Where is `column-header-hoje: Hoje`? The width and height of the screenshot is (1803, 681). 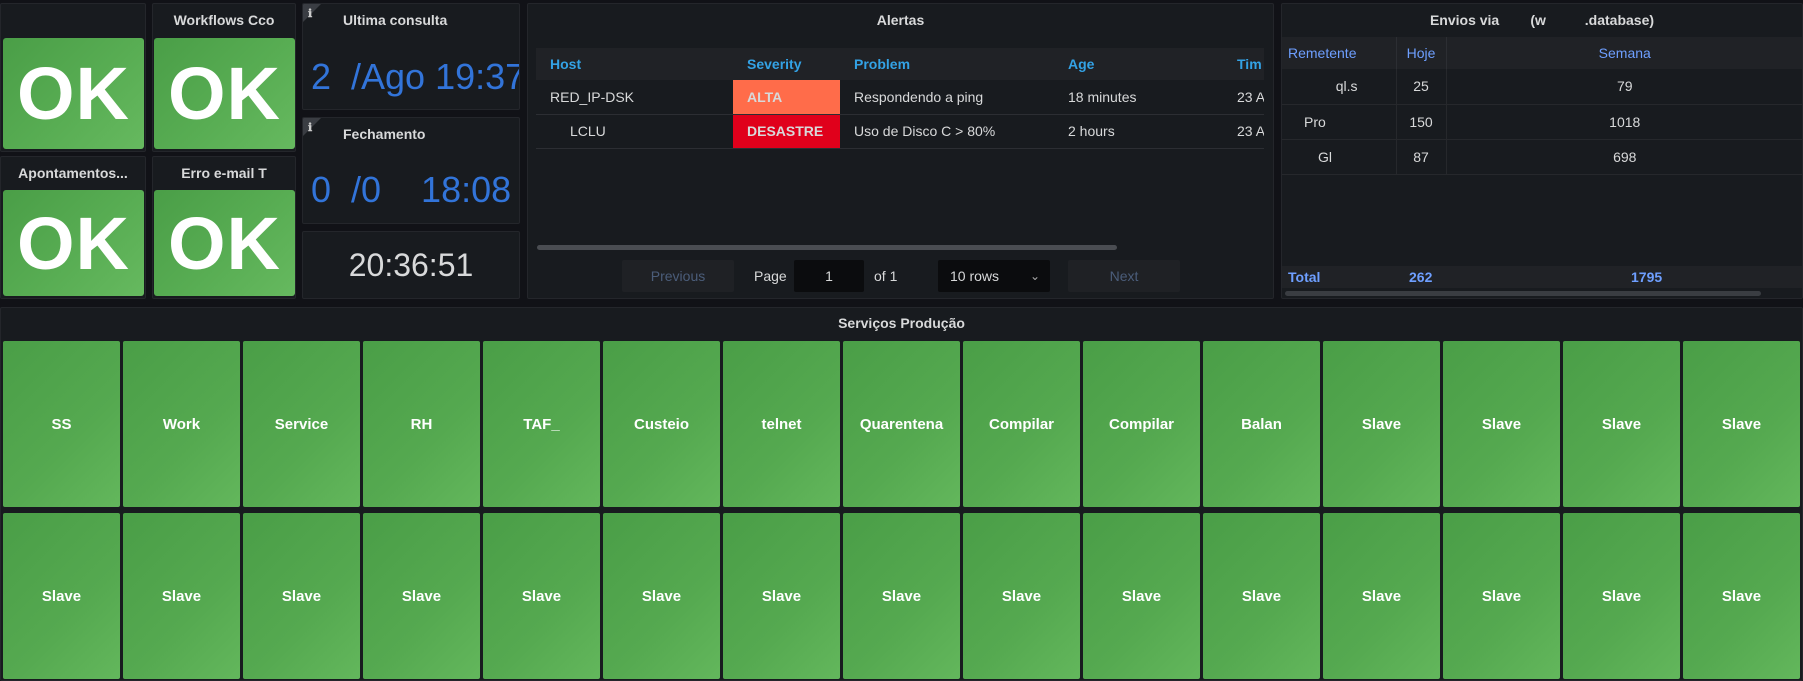
column-header-hoje: Hoje is located at coordinates (1421, 53).